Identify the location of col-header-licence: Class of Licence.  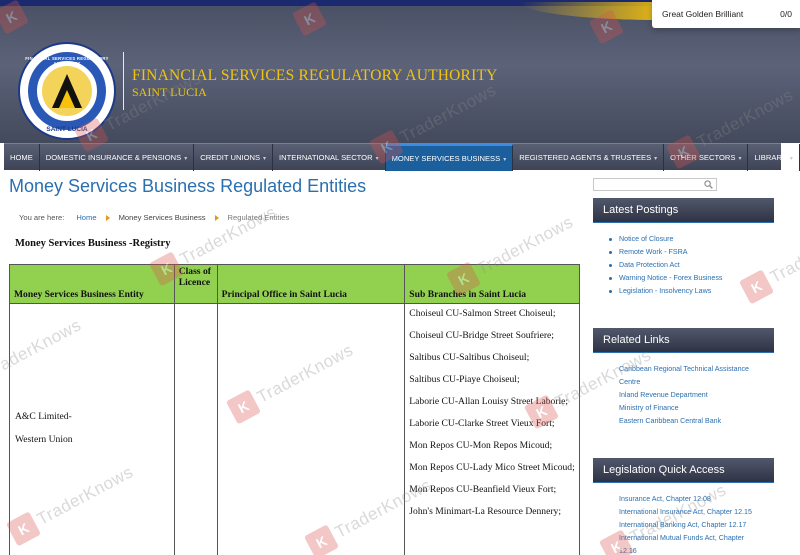
(195, 284).